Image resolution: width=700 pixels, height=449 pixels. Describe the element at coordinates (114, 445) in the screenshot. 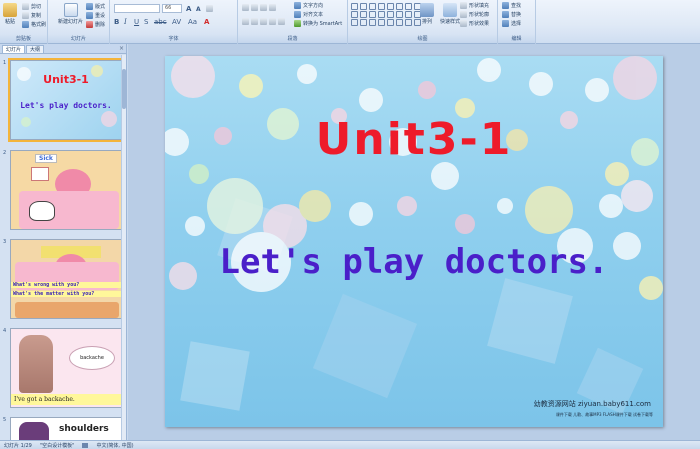

I see `language-indicator: 中文(简体, 中国)` at that location.